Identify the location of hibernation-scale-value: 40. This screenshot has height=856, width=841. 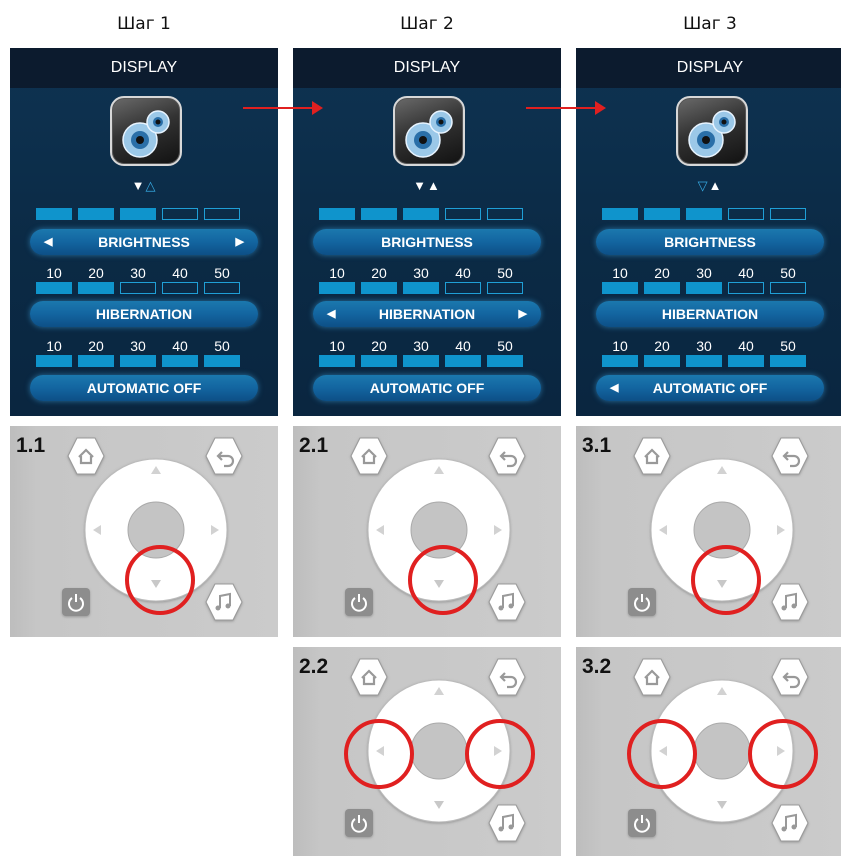
(180, 273).